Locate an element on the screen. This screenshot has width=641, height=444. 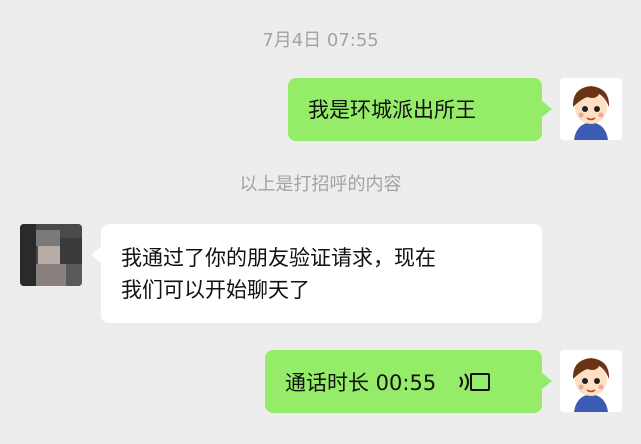
call-duration-text: 通话时长 00:55 is located at coordinates (361, 383).